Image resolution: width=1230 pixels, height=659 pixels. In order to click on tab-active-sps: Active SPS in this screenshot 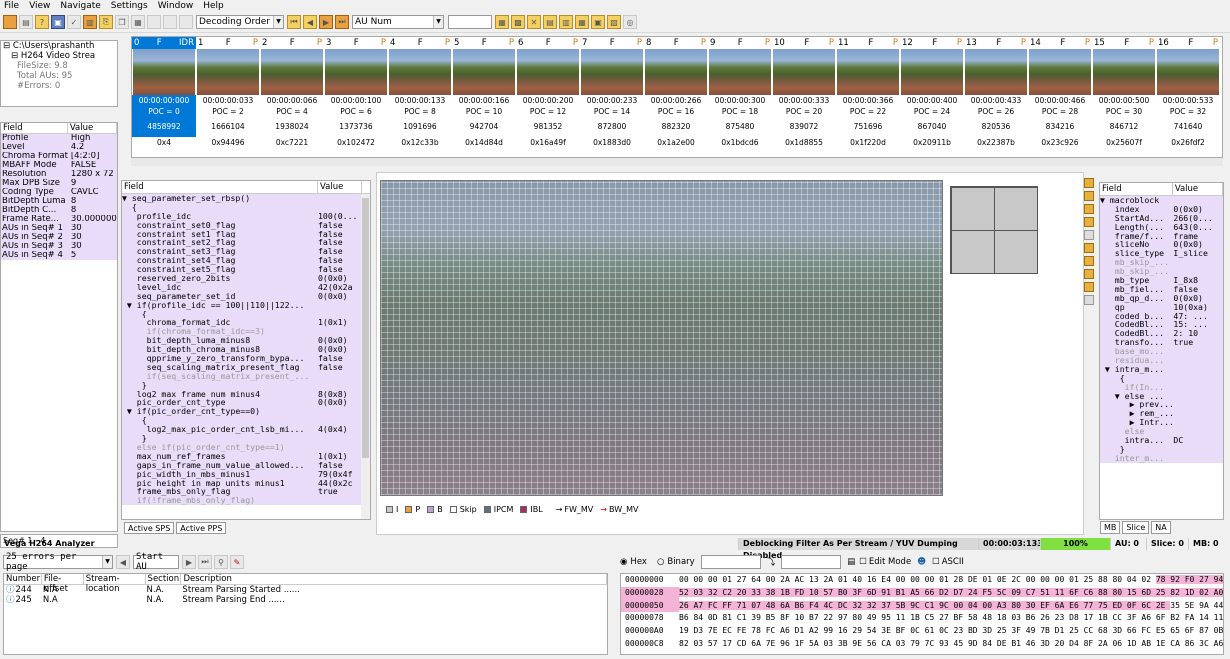, I will do `click(149, 528)`.